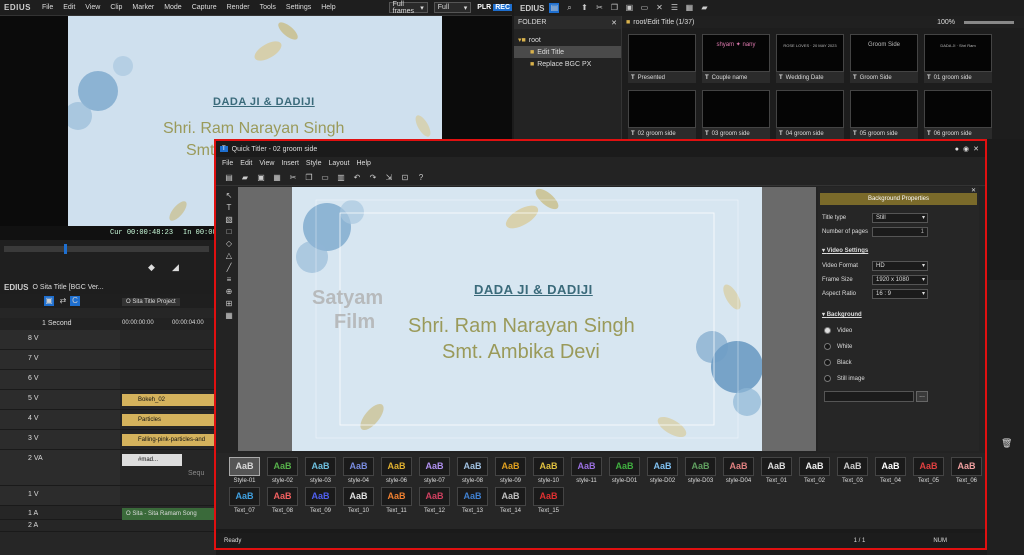  I want to click on track-5v: 5 V Bokeh_02, so click(108, 400).